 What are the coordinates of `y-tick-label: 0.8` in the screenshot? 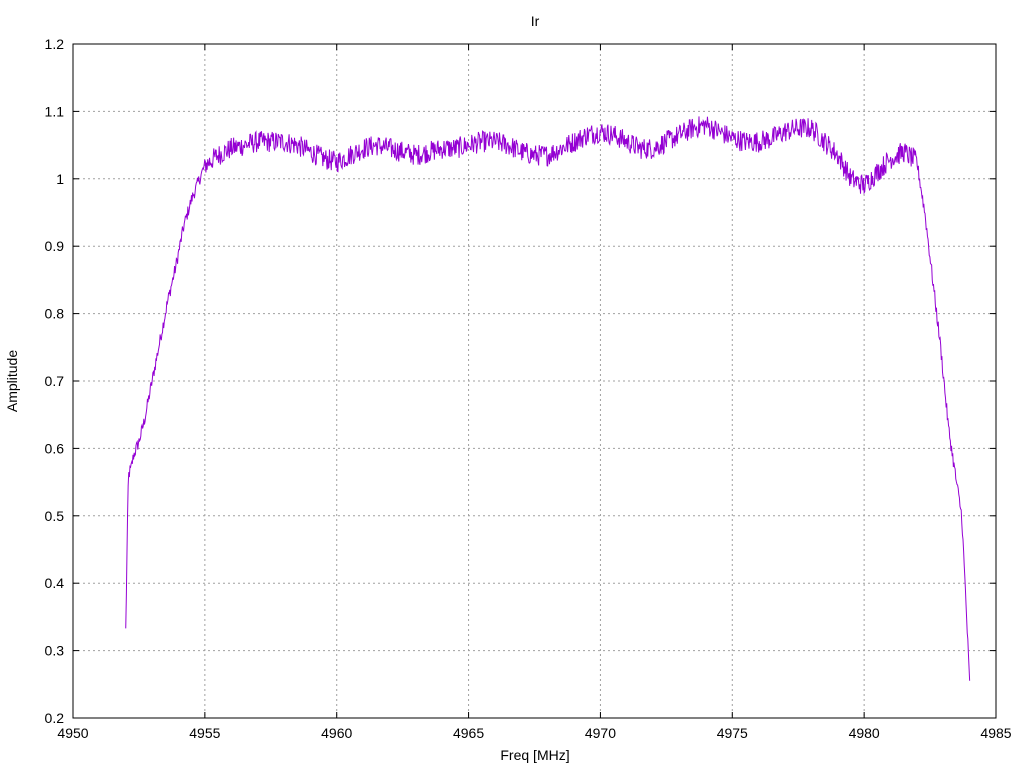 It's located at (55, 314).